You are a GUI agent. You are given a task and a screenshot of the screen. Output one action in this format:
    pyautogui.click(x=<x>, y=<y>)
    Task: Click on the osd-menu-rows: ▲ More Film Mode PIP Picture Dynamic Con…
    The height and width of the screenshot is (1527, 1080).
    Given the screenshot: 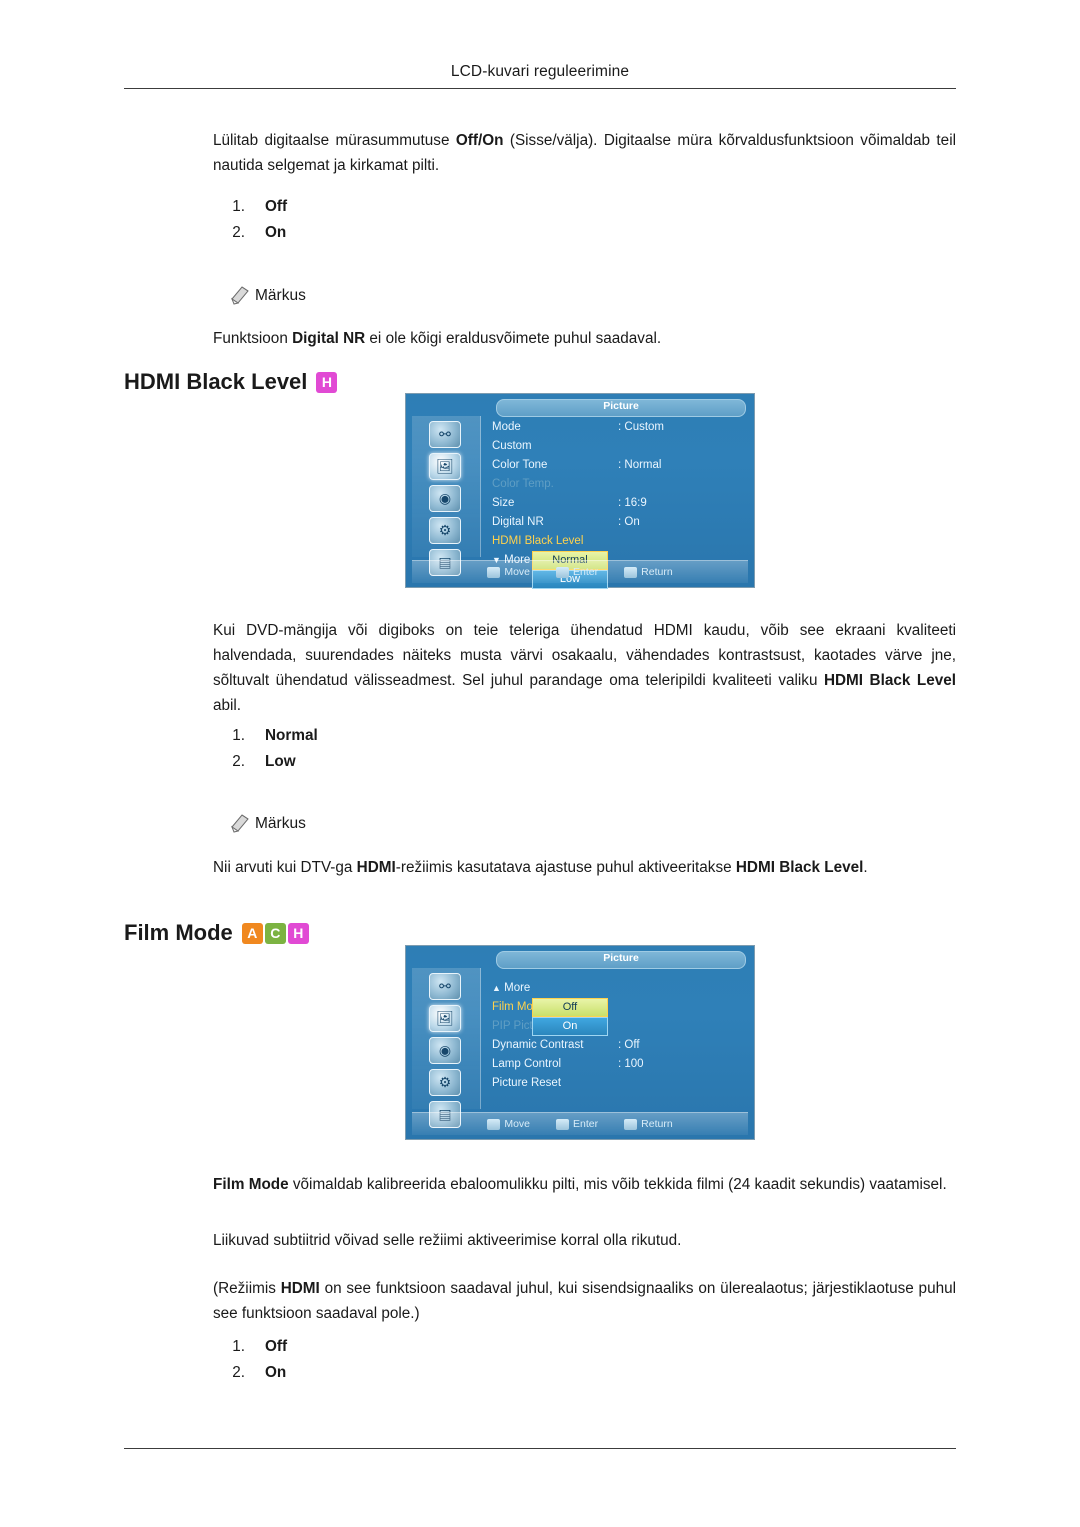 What is the action you would take?
    pyautogui.click(x=620, y=1036)
    